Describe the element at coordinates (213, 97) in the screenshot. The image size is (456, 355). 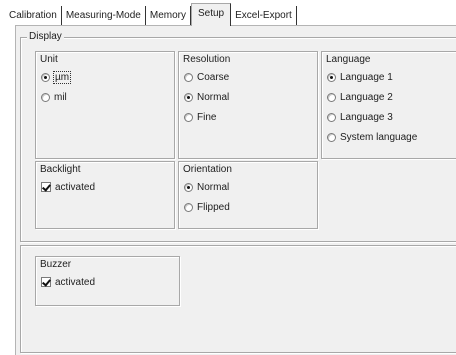
I see `resolution-option-label: Normal` at that location.